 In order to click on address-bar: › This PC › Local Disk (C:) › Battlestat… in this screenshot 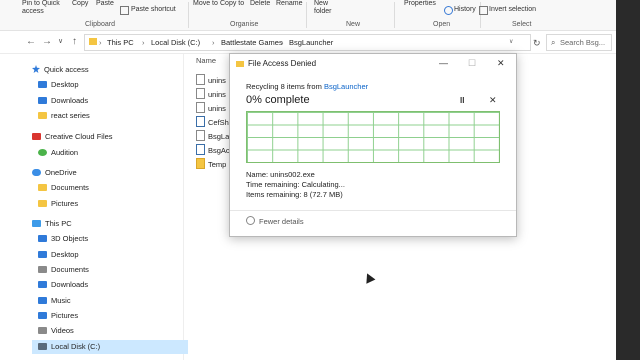, I will do `click(307, 42)`.